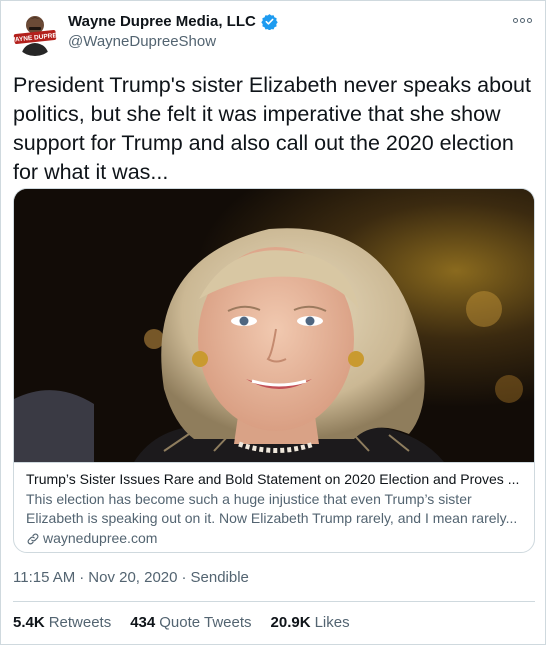 The height and width of the screenshot is (645, 546). Describe the element at coordinates (29, 622) in the screenshot. I see `retweets-count: 5.4K` at that location.